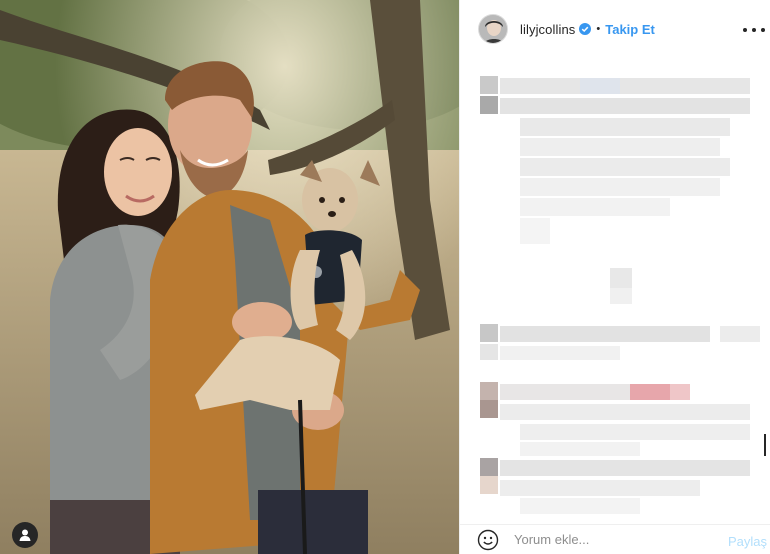  I want to click on more-options-button, so click(754, 30).